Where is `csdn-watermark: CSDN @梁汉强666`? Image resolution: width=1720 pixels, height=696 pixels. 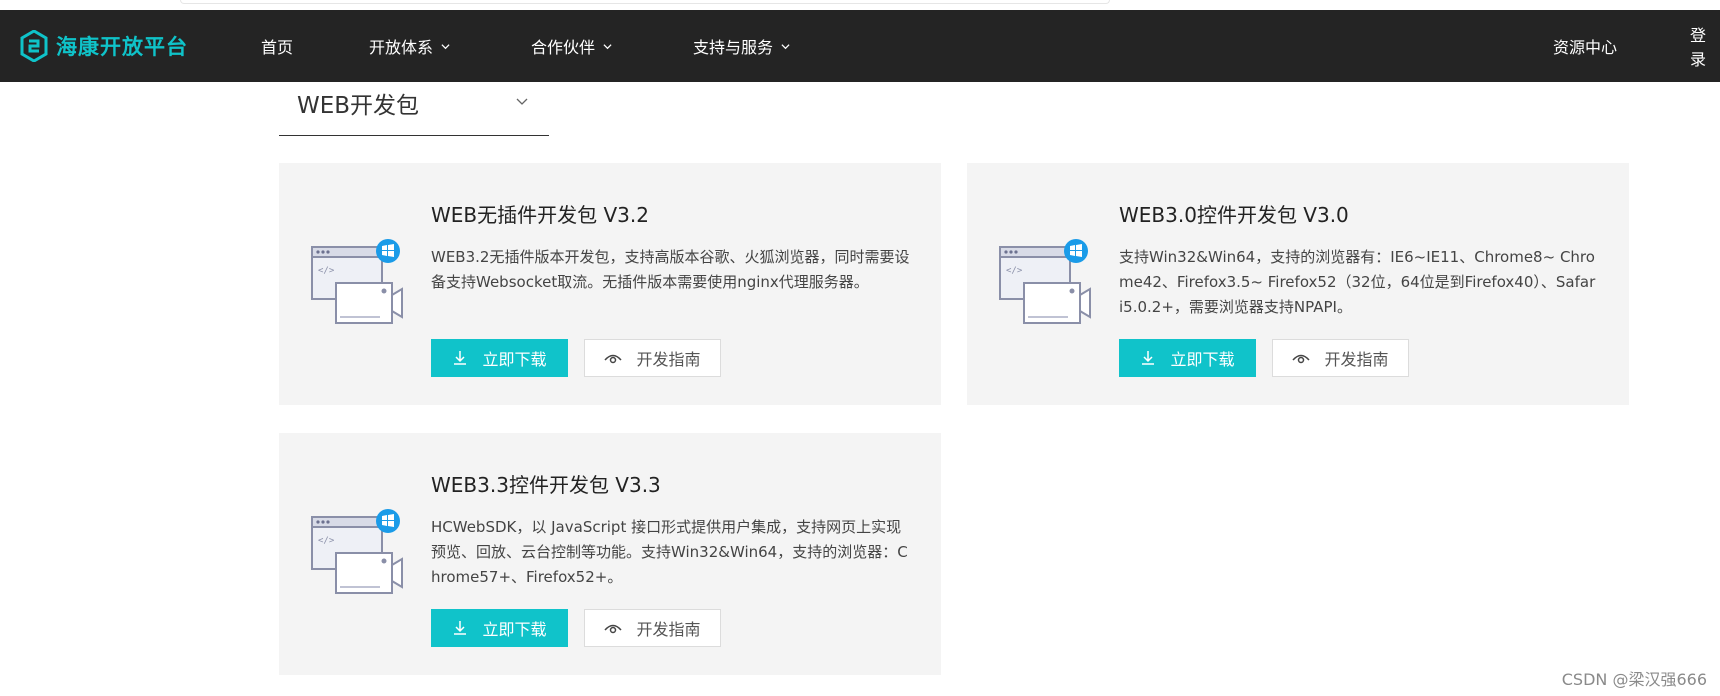
csdn-watermark: CSDN @梁汉强666 is located at coordinates (1634, 679).